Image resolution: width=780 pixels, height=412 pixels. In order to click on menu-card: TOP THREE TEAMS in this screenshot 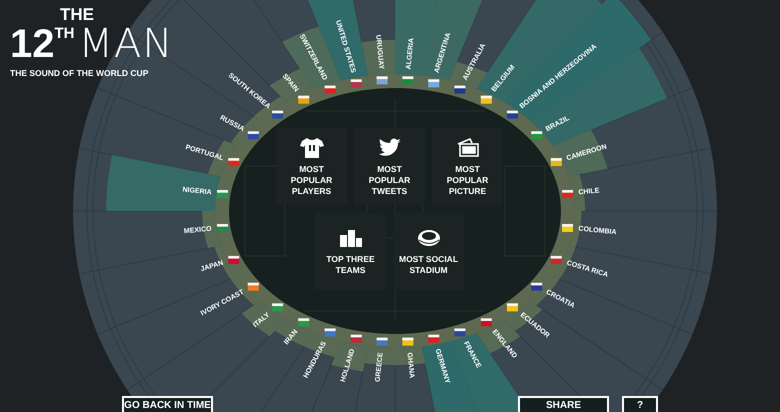, I will do `click(350, 251)`.